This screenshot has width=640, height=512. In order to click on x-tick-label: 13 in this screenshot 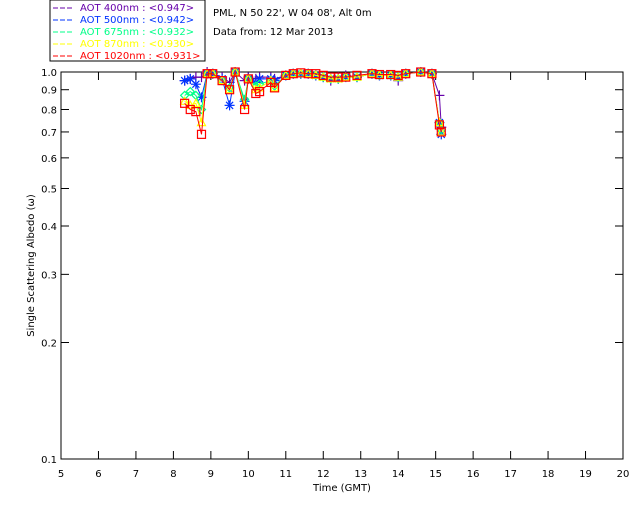, I will do `click(360, 474)`.